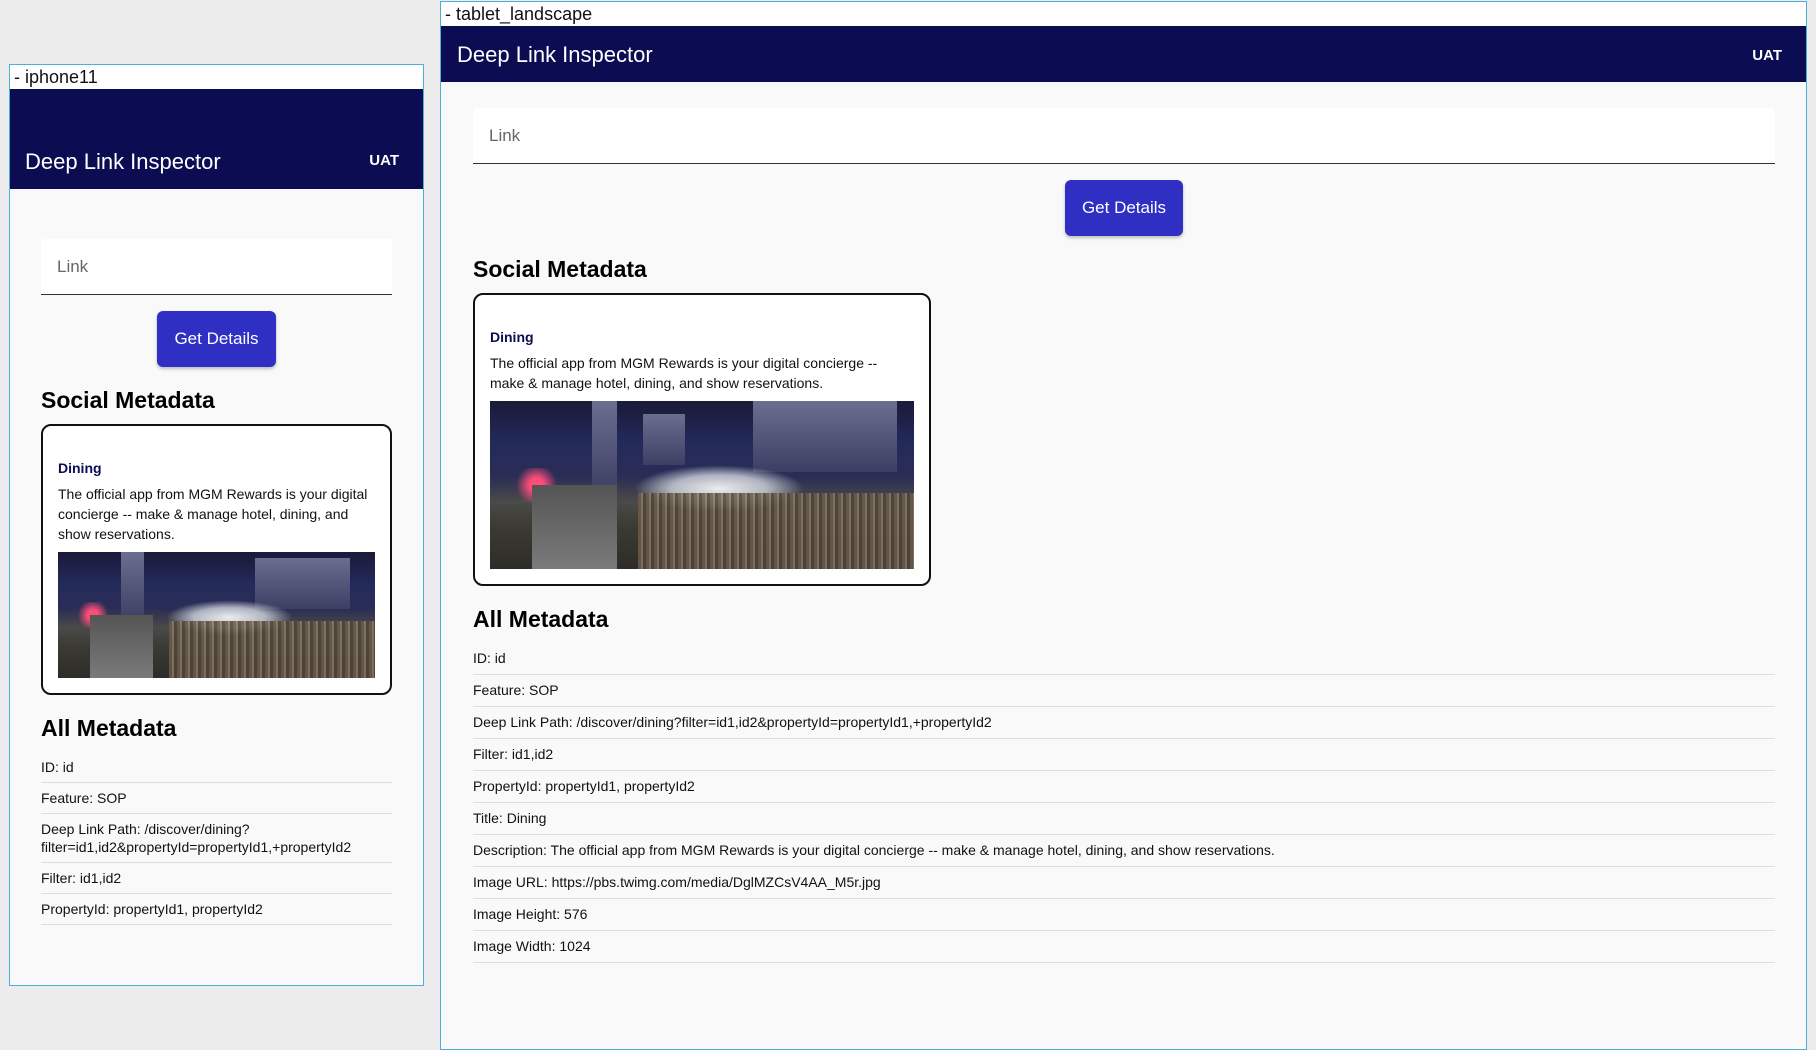 The height and width of the screenshot is (1050, 1816). Describe the element at coordinates (216, 77) in the screenshot. I see `device-label: - iphone11` at that location.